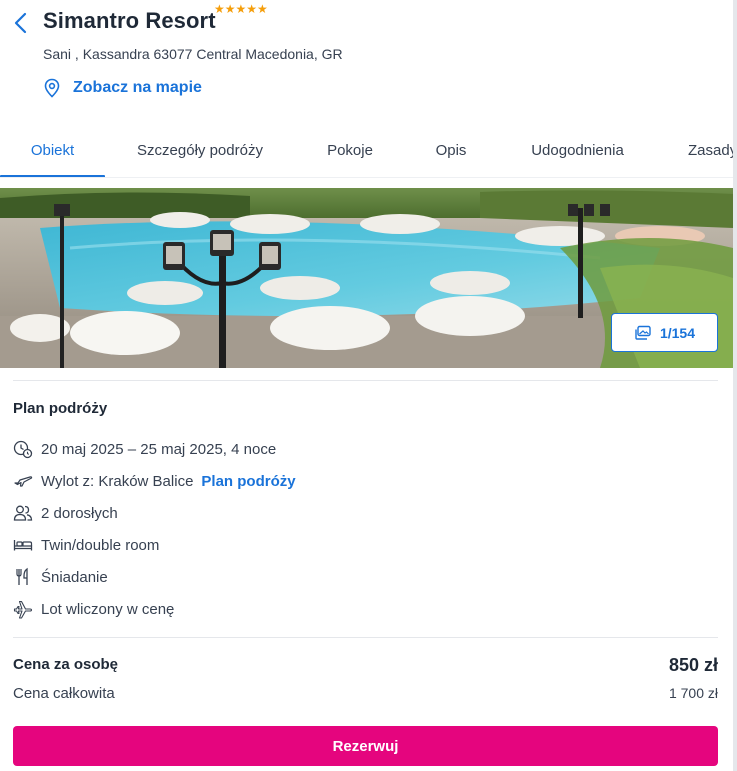 Image resolution: width=737 pixels, height=771 pixels. What do you see at coordinates (53, 88) in the screenshot?
I see `map-pin-icon` at bounding box center [53, 88].